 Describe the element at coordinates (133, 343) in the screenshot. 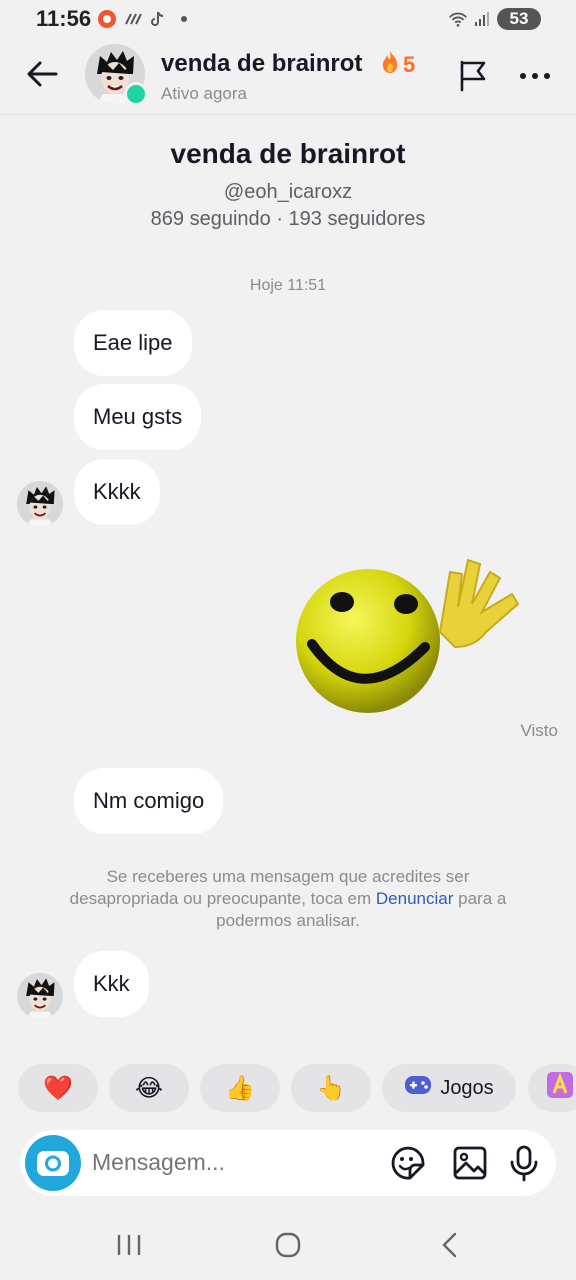

I see `message-bubble: Eae lipe` at that location.